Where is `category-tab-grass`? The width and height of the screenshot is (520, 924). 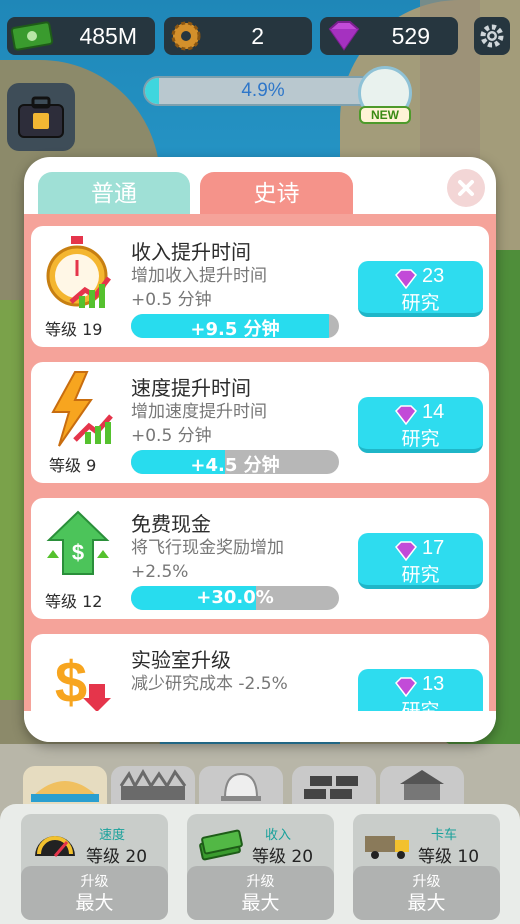 category-tab-grass is located at coordinates (153, 786).